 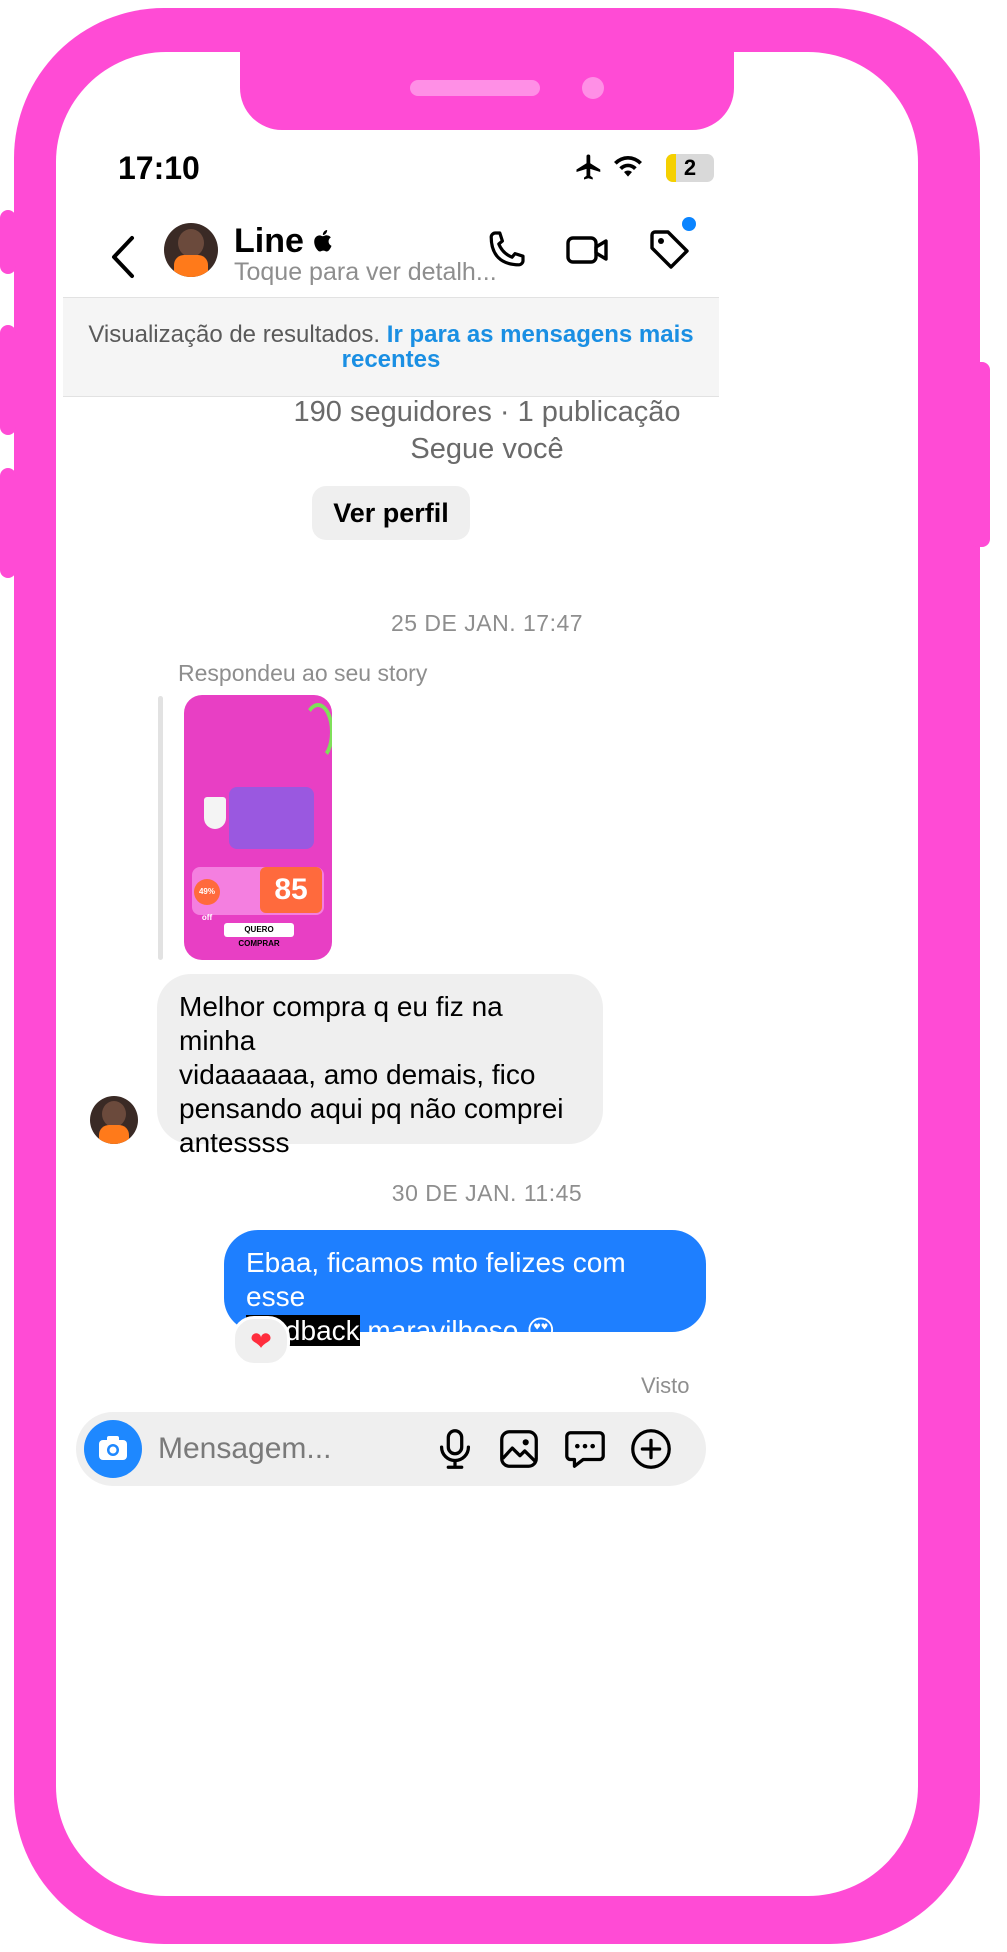 I want to click on incoming-line-3: pensando aqui pq não comprei, so click(x=371, y=1108).